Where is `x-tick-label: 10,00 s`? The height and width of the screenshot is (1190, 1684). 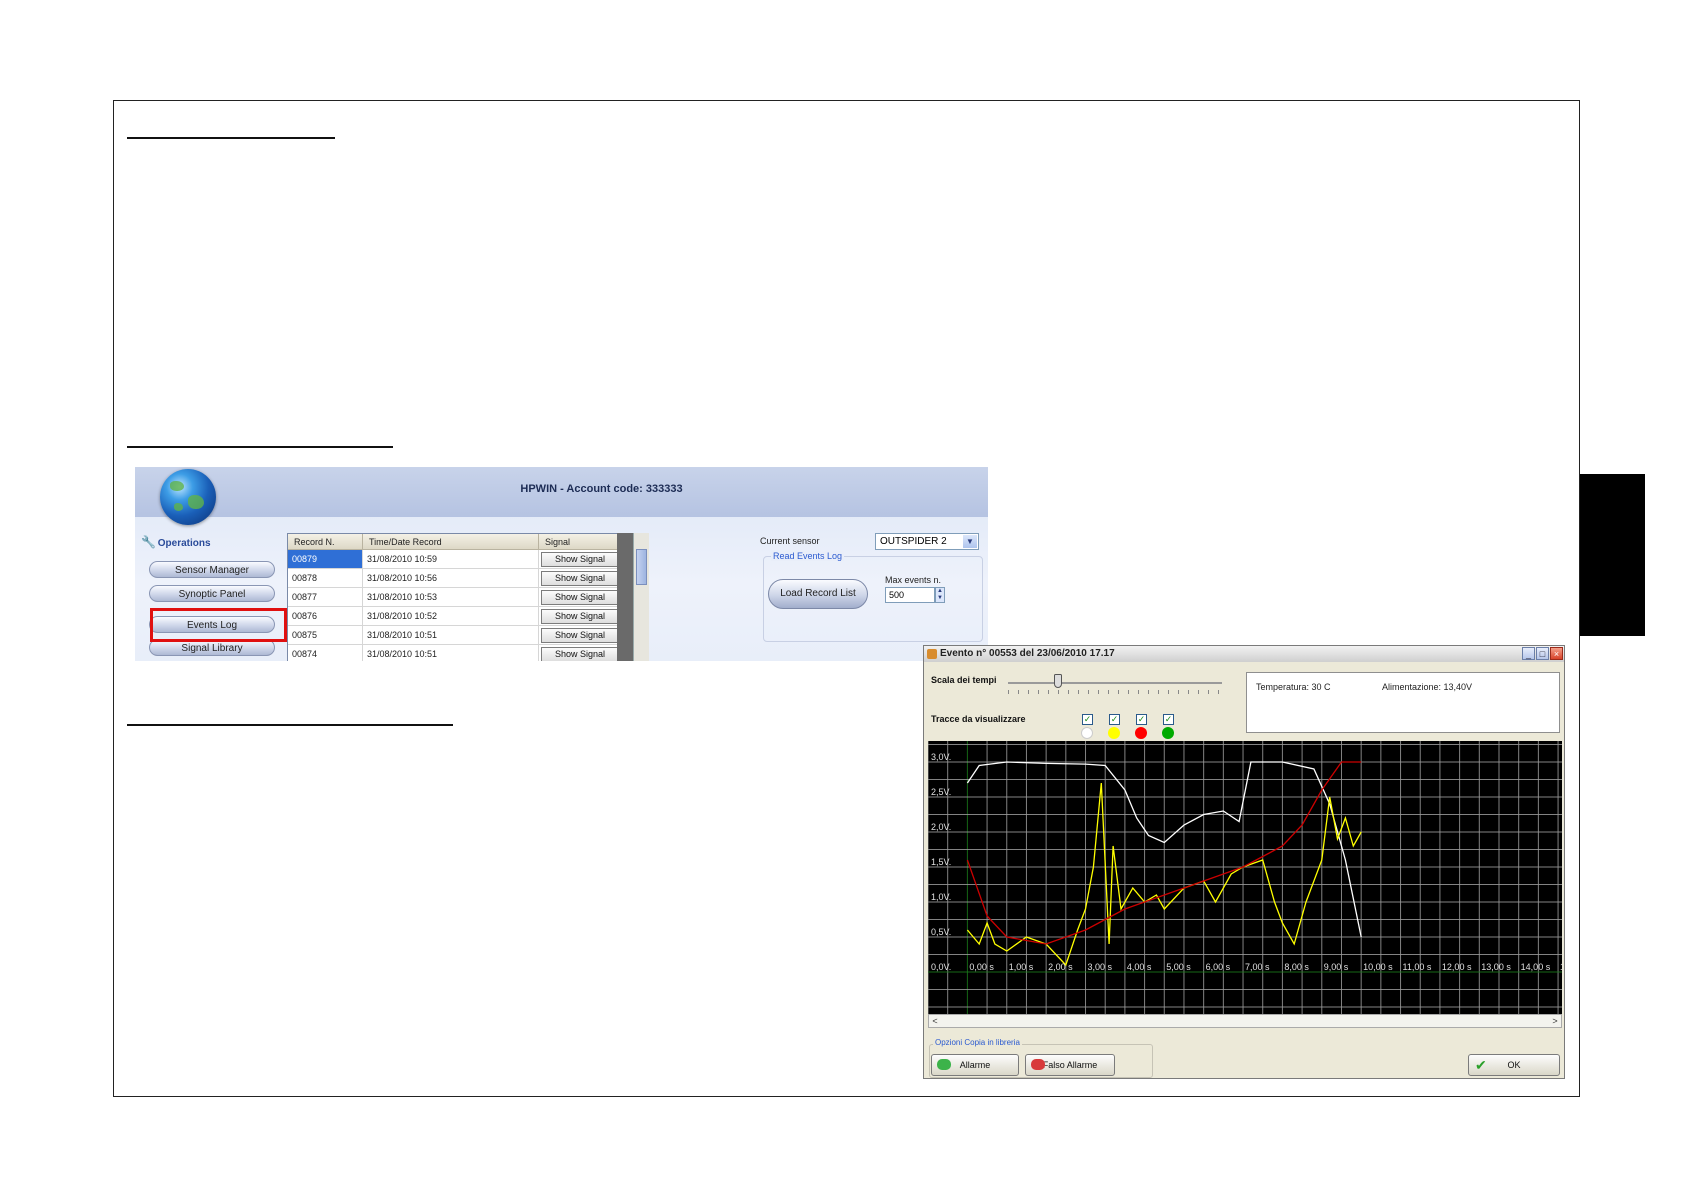
x-tick-label: 10,00 s is located at coordinates (1378, 967).